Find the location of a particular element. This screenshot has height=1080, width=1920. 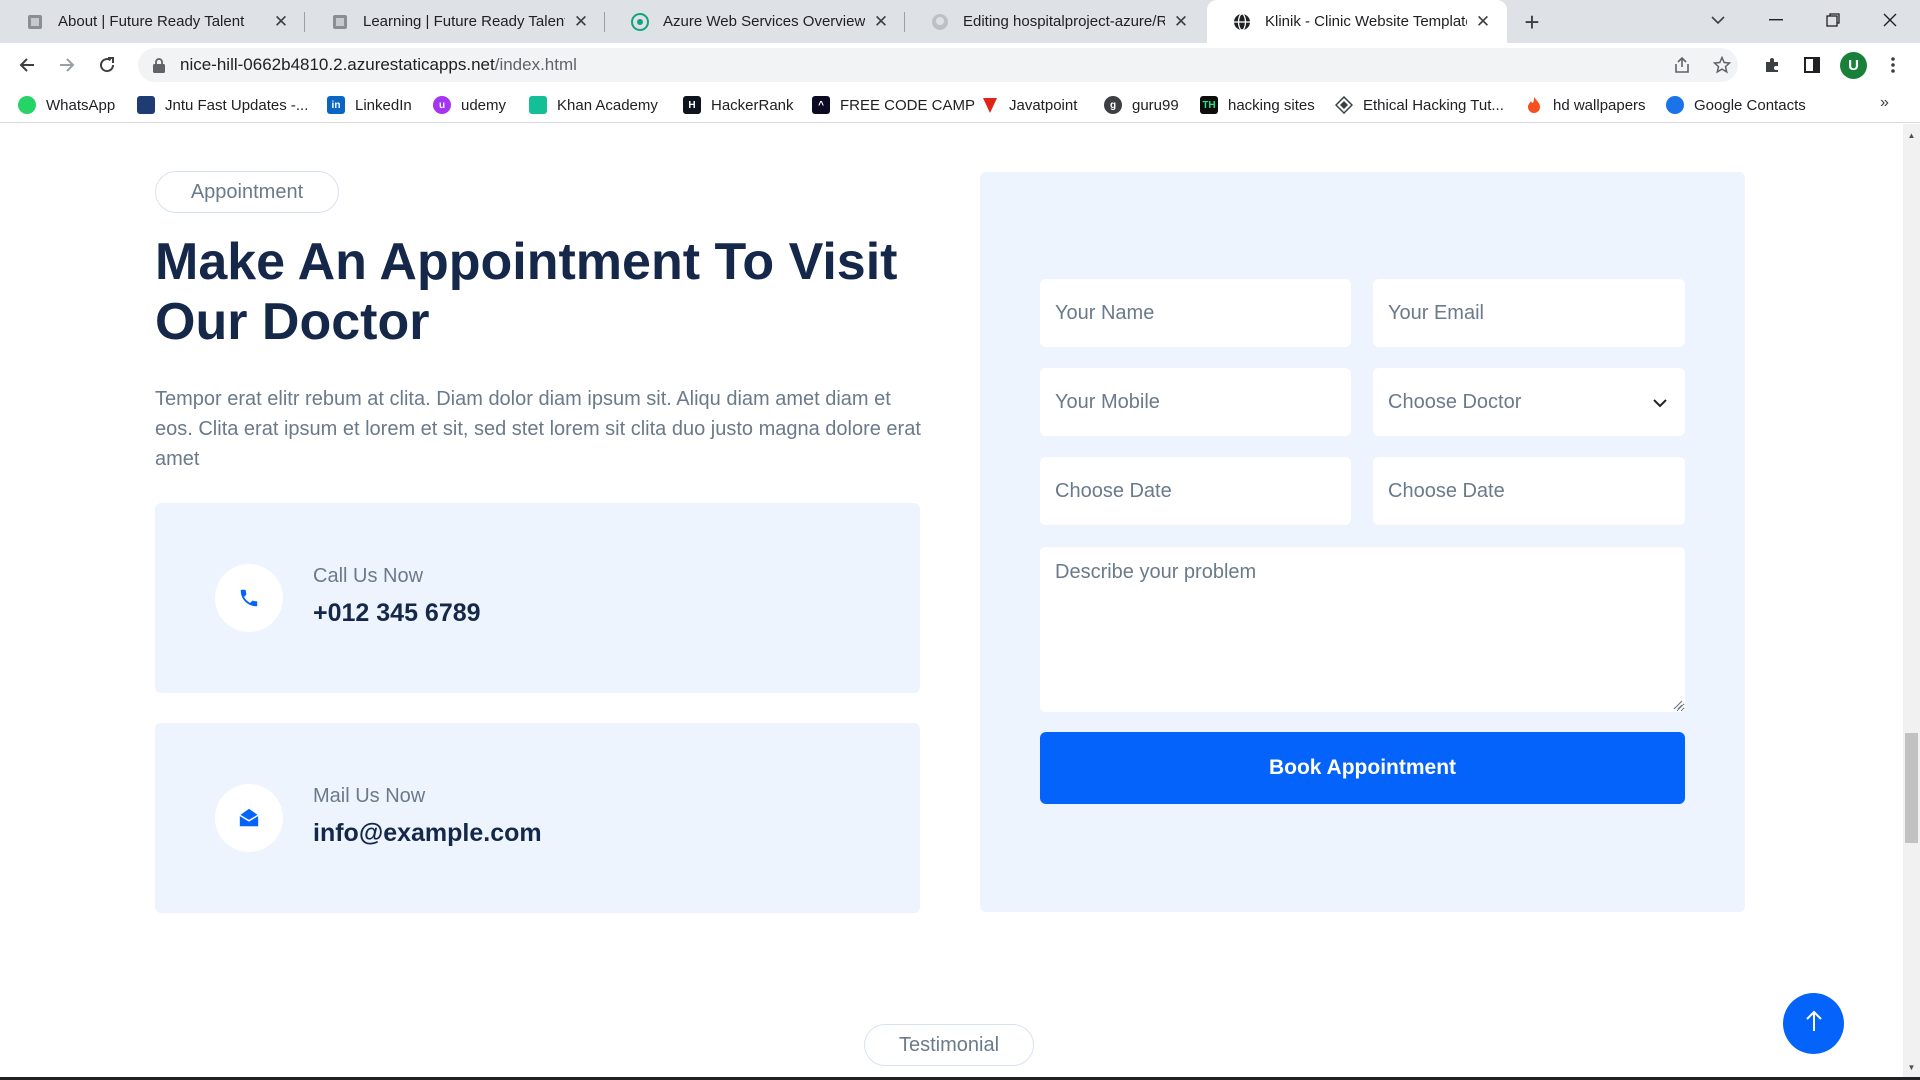

bookmark-whatsapp: WhatsApp is located at coordinates (66, 105).